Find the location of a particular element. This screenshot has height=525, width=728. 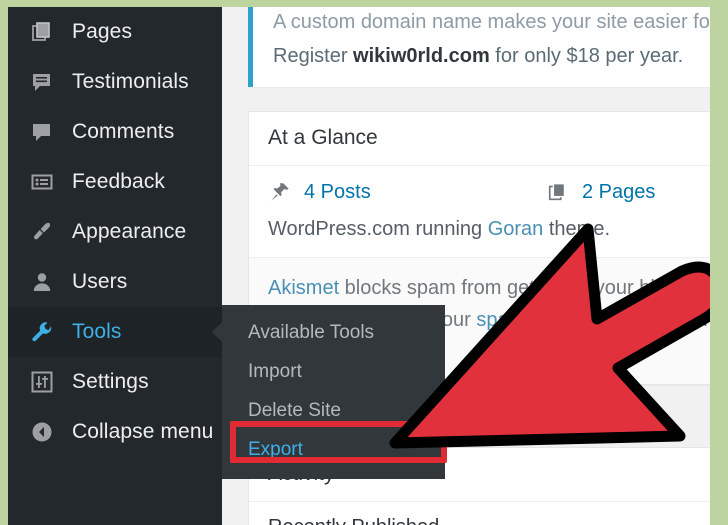

submenu-item-export: Export is located at coordinates (333, 449).